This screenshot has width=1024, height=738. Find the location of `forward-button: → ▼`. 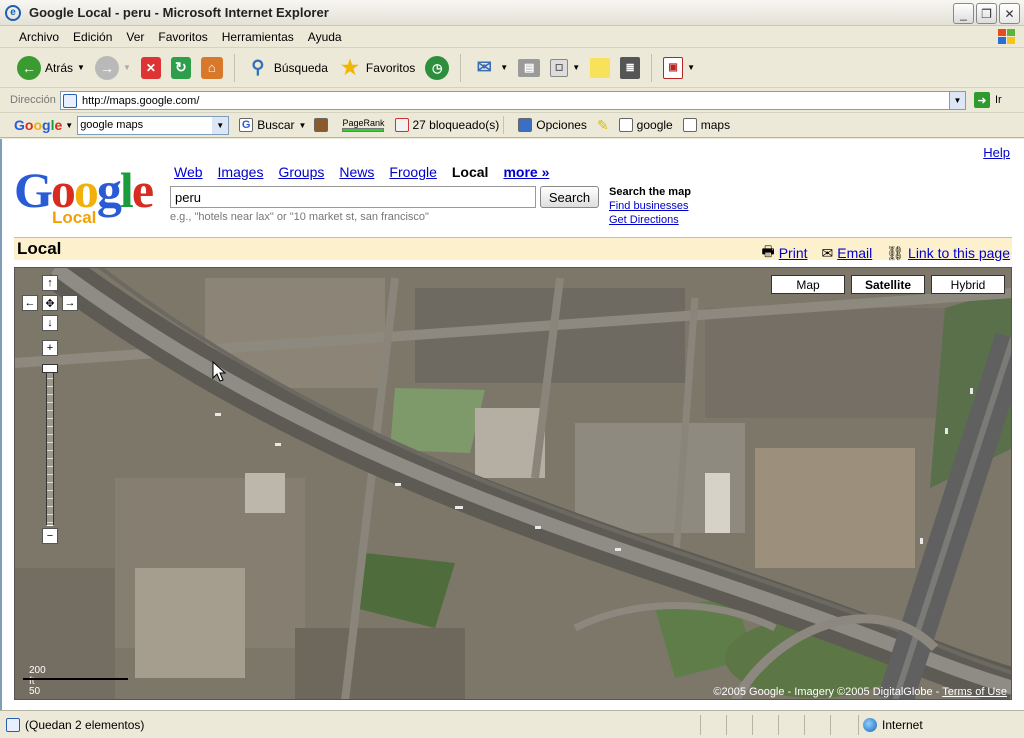

forward-button: → ▼ is located at coordinates (113, 68).